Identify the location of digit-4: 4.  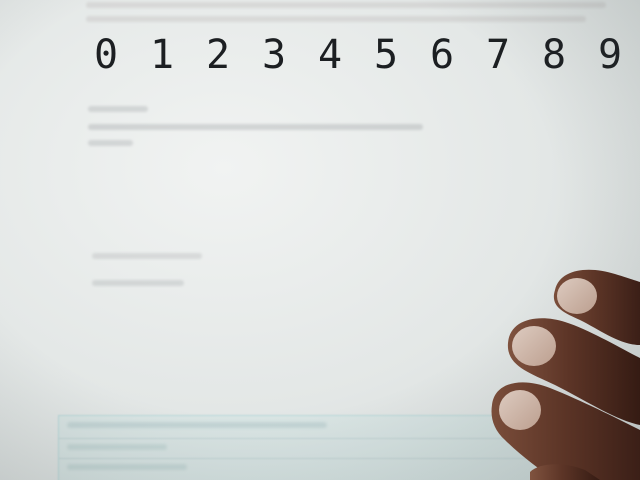
(330, 55).